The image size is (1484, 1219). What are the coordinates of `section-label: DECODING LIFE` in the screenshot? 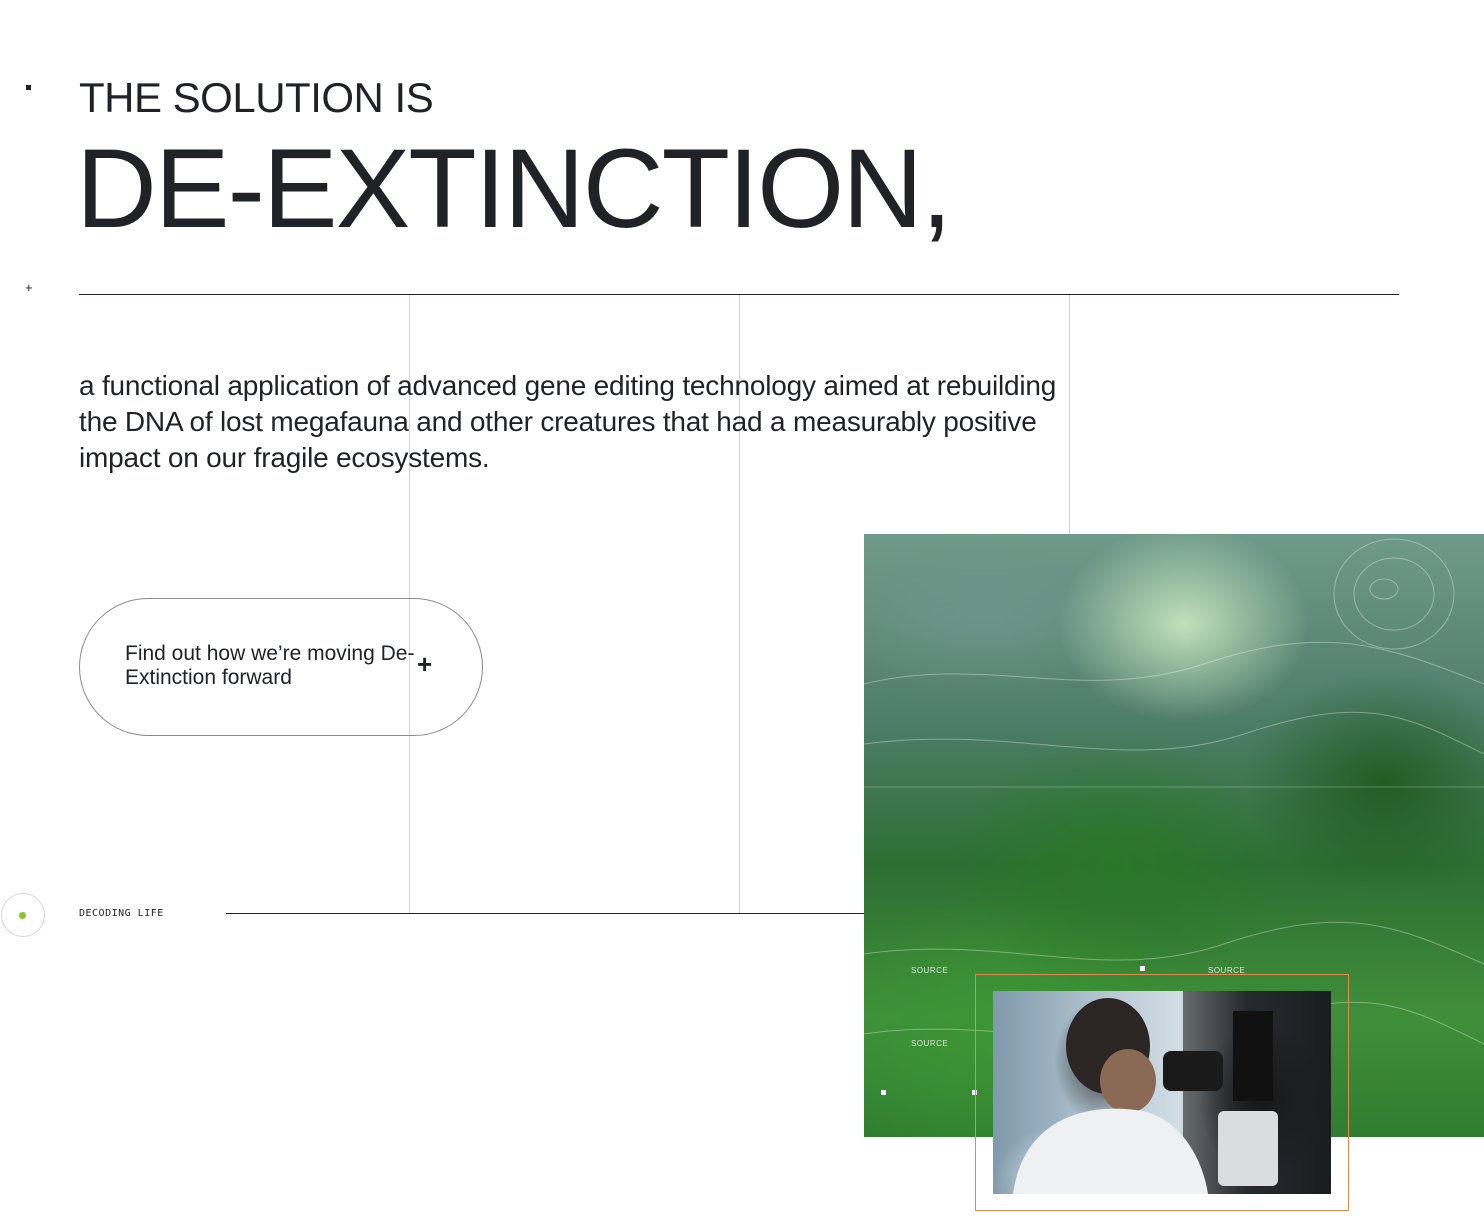 It's located at (121, 913).